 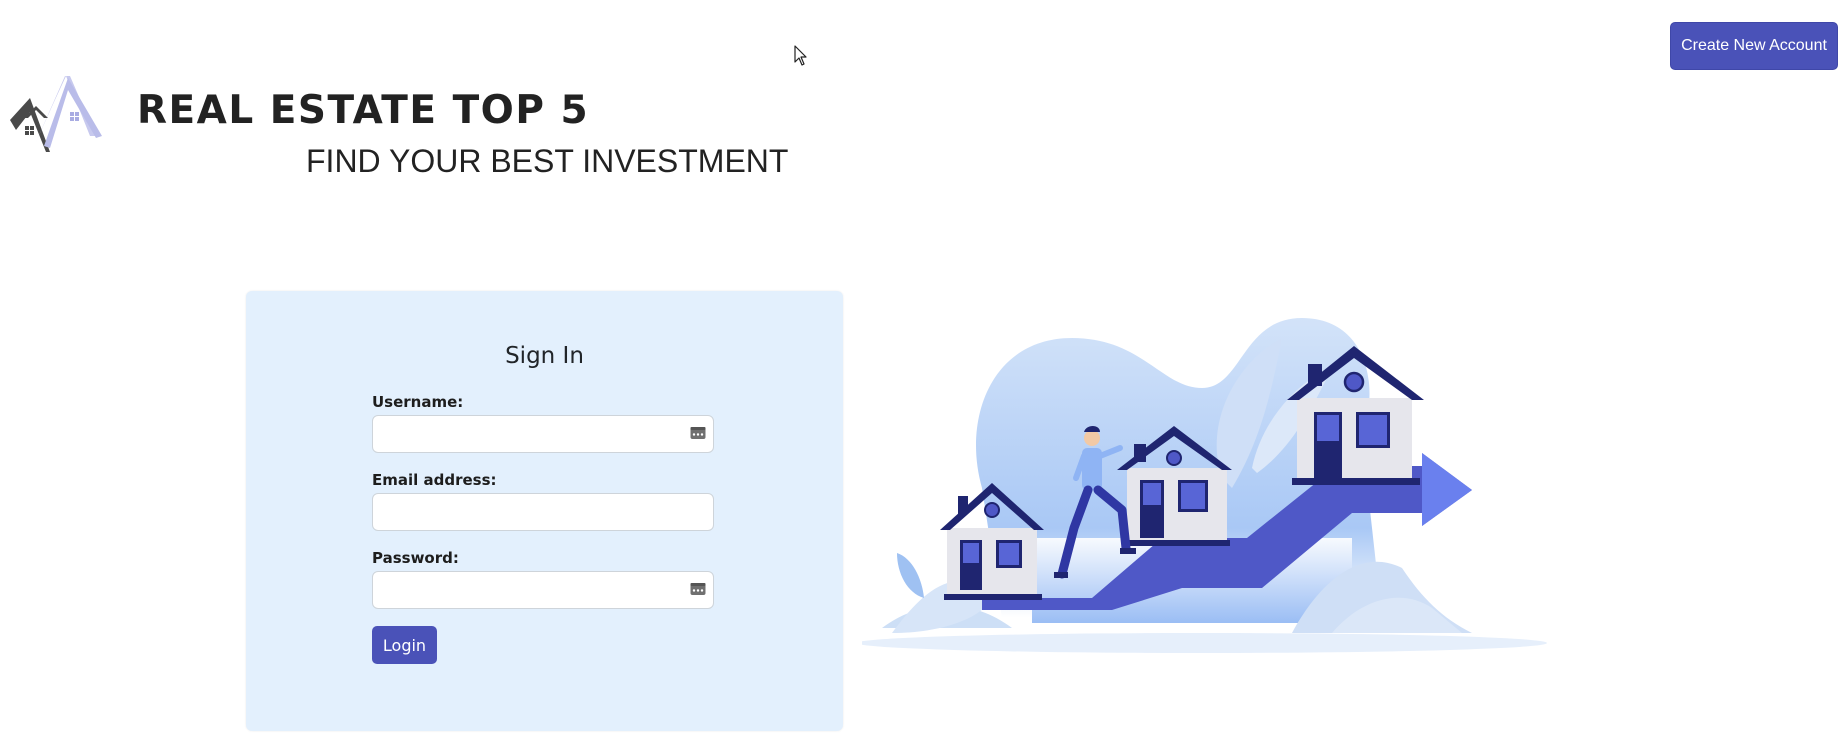 I want to click on password-input, so click(x=543, y=590).